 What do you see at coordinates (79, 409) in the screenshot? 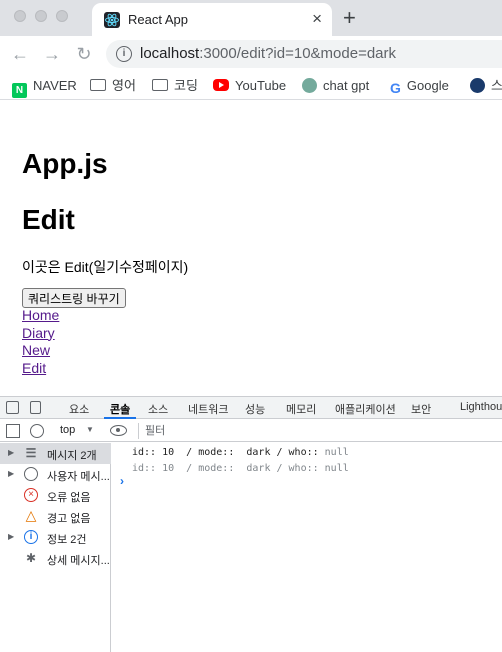
I see `tab-elements: 요소` at bounding box center [79, 409].